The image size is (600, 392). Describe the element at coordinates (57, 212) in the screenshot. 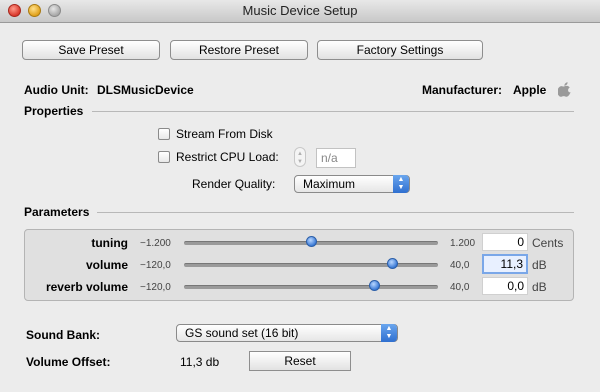

I see `parameters-heading: Parameters` at that location.